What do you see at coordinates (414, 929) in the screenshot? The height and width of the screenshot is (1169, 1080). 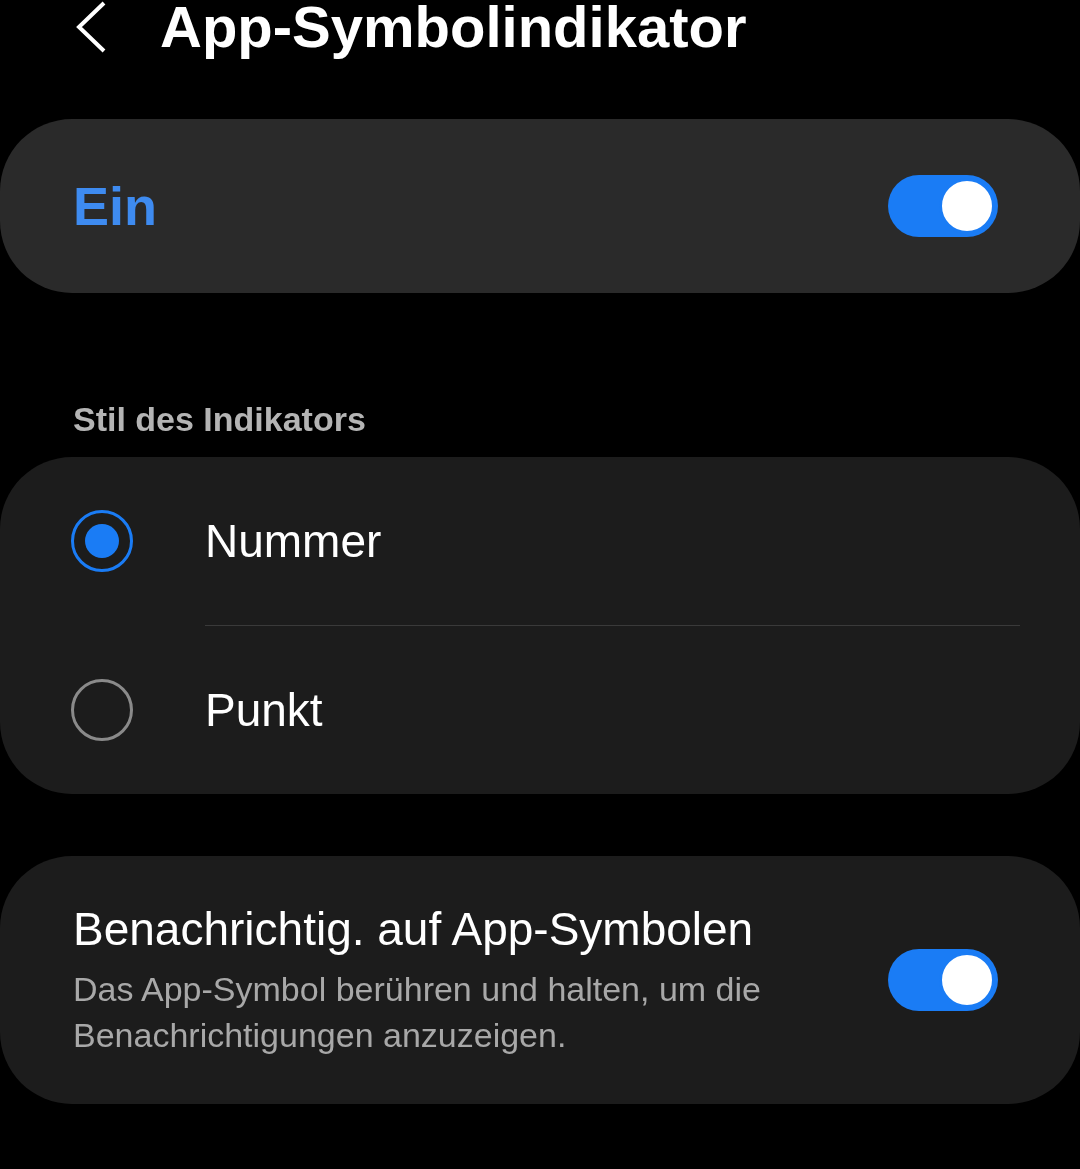 I see `setting-title: Benachrichtig. auf App-Symbolen` at bounding box center [414, 929].